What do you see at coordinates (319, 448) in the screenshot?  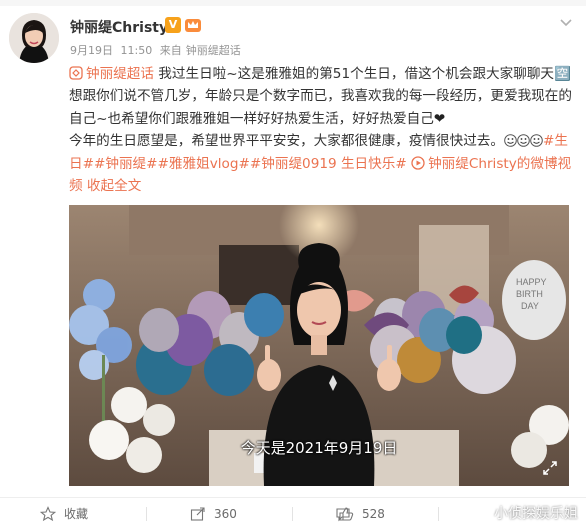 I see `video-subtitle: 今天是2021年9月19日` at bounding box center [319, 448].